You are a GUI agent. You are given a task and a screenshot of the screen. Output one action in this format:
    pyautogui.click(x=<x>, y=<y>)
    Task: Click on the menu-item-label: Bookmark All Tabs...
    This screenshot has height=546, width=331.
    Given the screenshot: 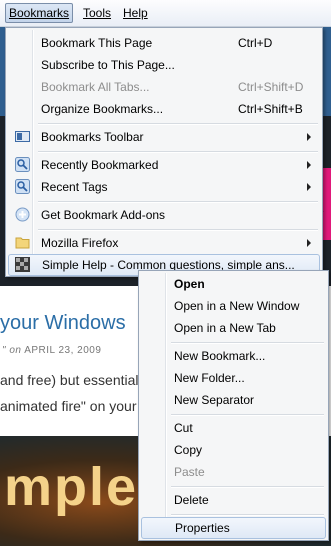 What is the action you would take?
    pyautogui.click(x=95, y=87)
    